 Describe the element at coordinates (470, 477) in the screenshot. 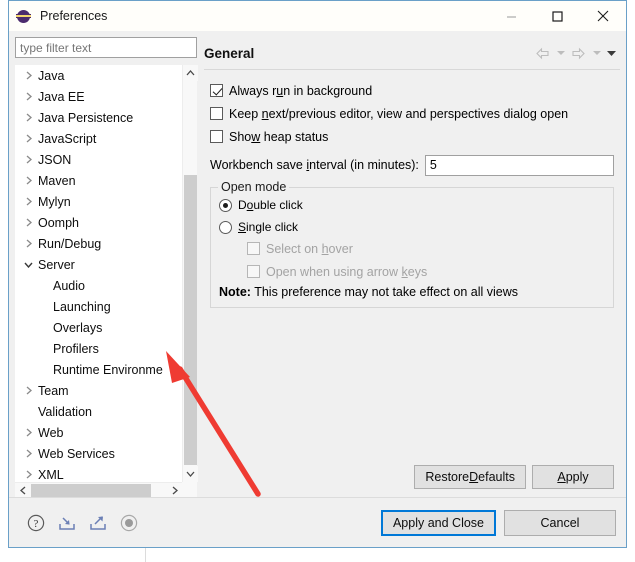

I see `restore-defaults-button: Restore Defaults` at that location.